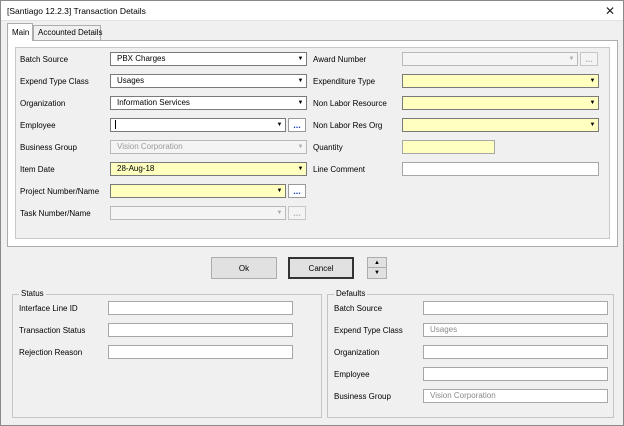 This screenshot has width=624, height=426. Describe the element at coordinates (328, 147) in the screenshot. I see `quantity-label: Quantity` at that location.